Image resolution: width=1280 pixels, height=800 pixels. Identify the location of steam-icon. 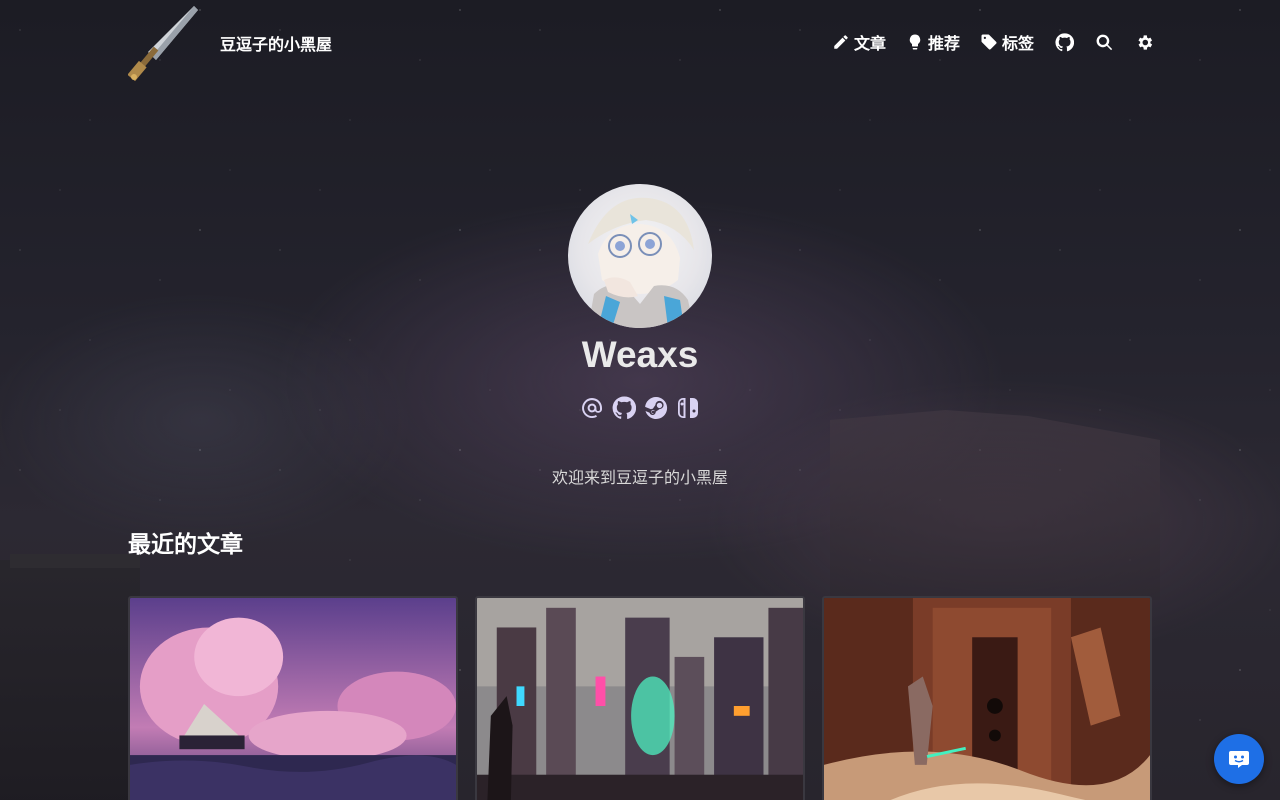
(656, 408).